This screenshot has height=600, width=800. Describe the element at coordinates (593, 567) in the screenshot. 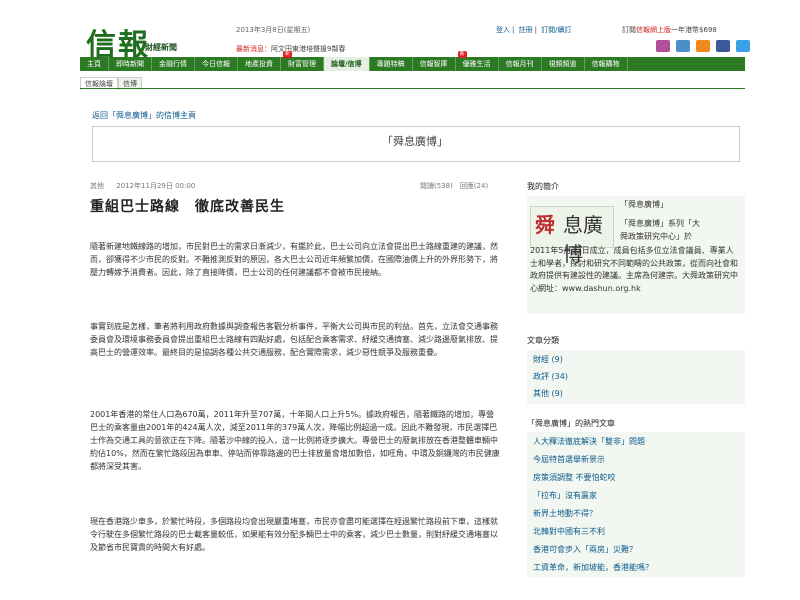

I see `hot-article-link: 工資革命，新加坡能，香港能嗎？` at that location.